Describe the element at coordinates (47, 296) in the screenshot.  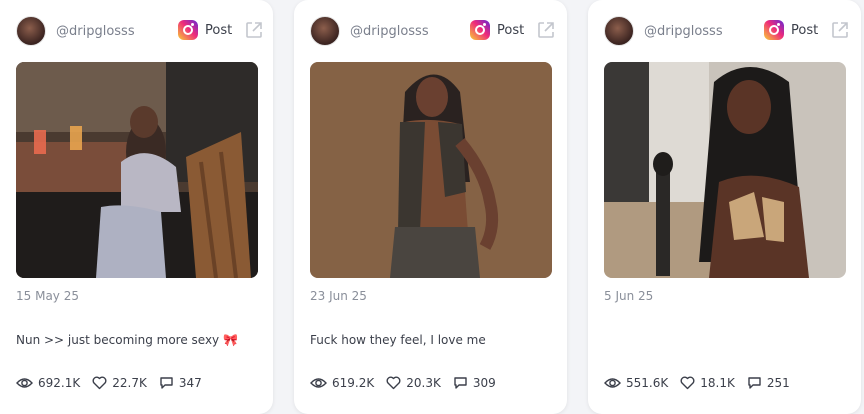
I see `post-date: 15 May 25` at that location.